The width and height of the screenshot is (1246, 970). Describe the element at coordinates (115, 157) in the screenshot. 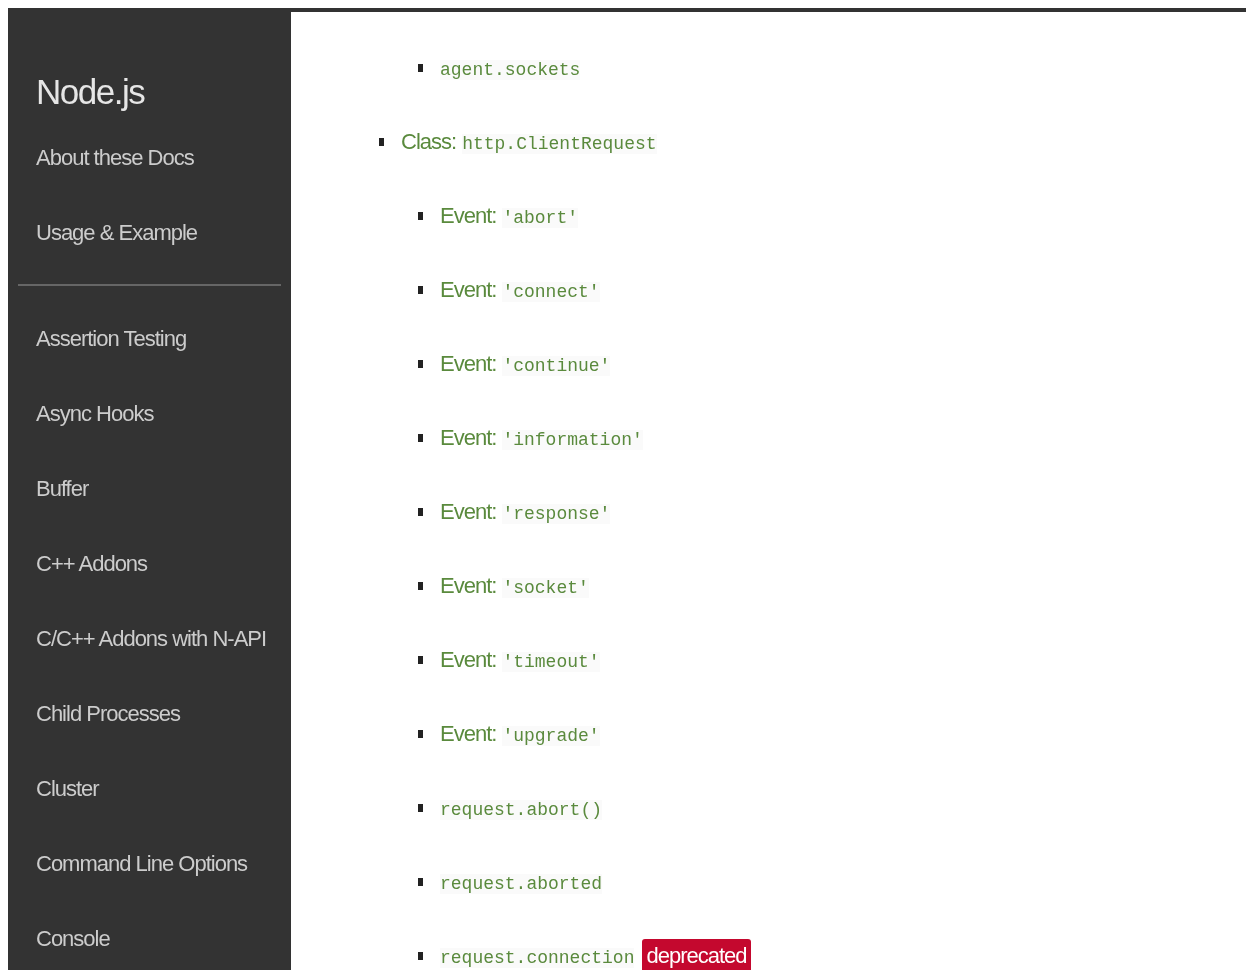

I see `sidebar-link: About these Docs` at that location.